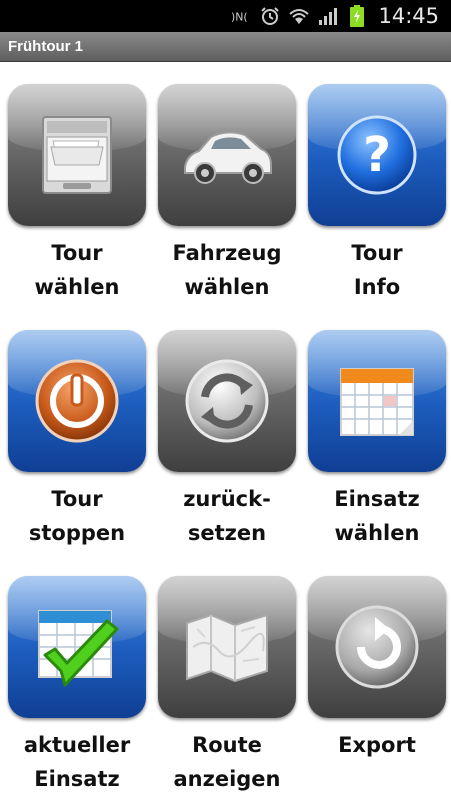 The height and width of the screenshot is (800, 451). I want to click on assignment-select-label: Einsatz wählen, so click(377, 516).